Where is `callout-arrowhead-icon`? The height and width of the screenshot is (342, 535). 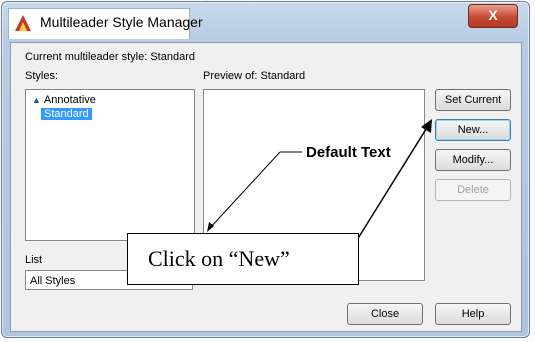 callout-arrowhead-icon is located at coordinates (426, 126).